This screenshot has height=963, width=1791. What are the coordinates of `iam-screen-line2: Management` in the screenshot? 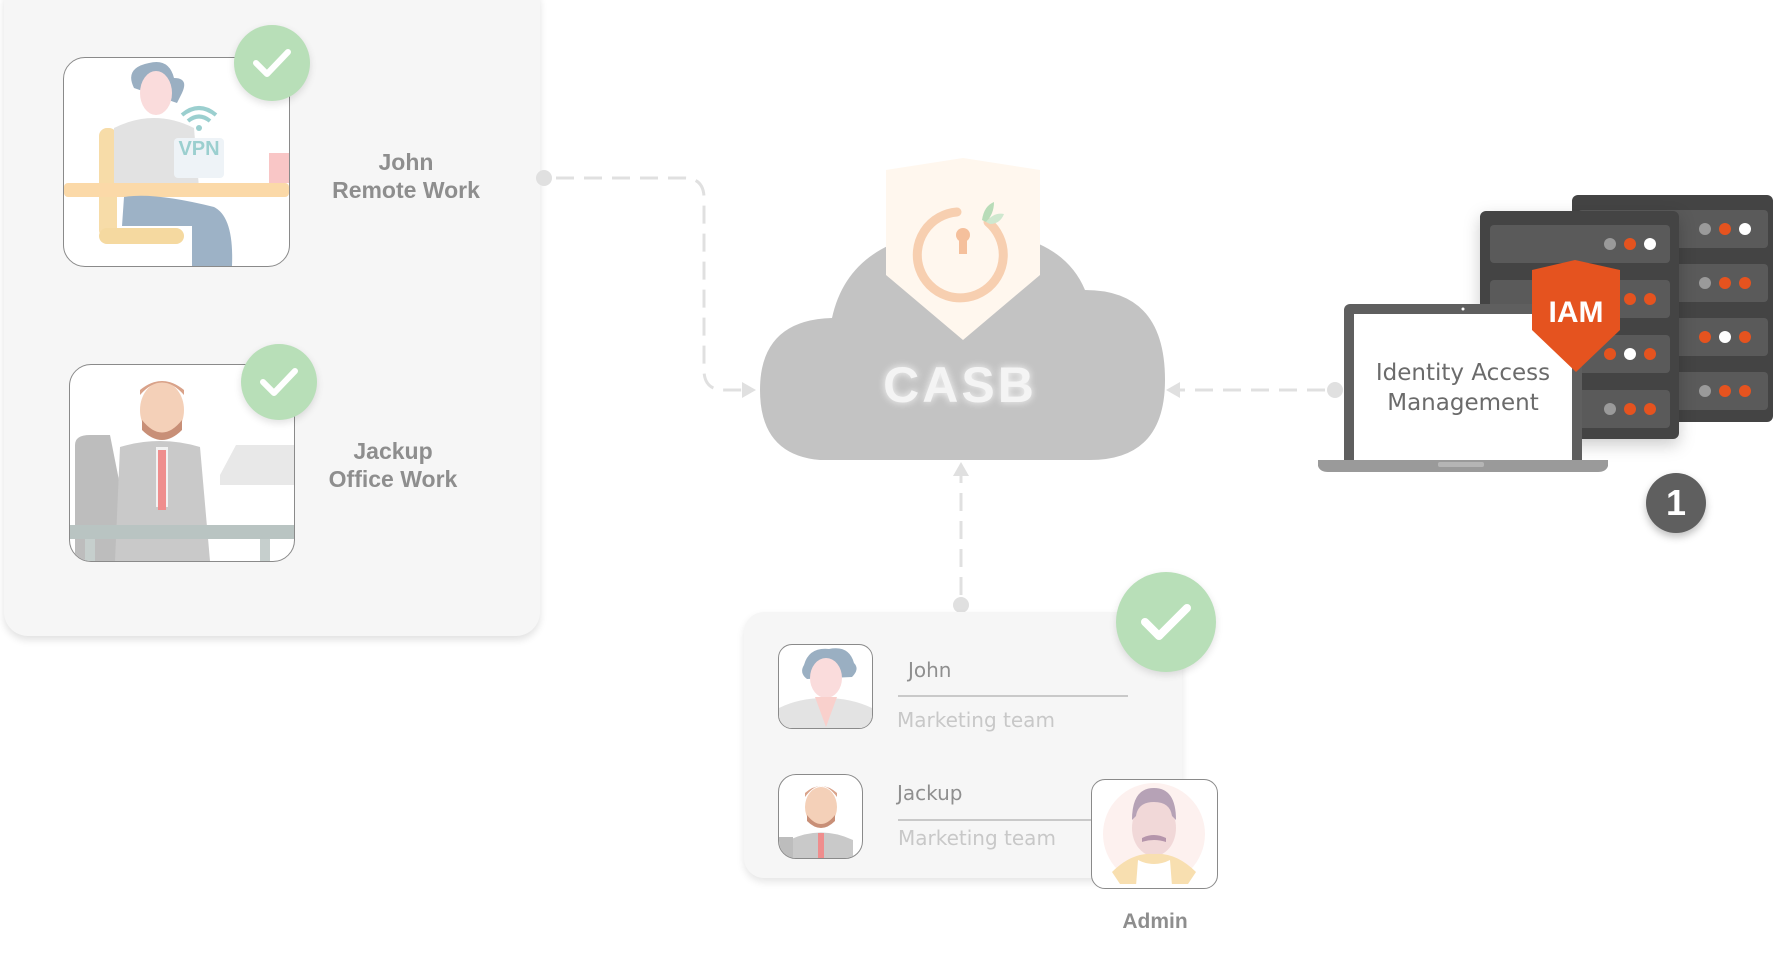 It's located at (1463, 403).